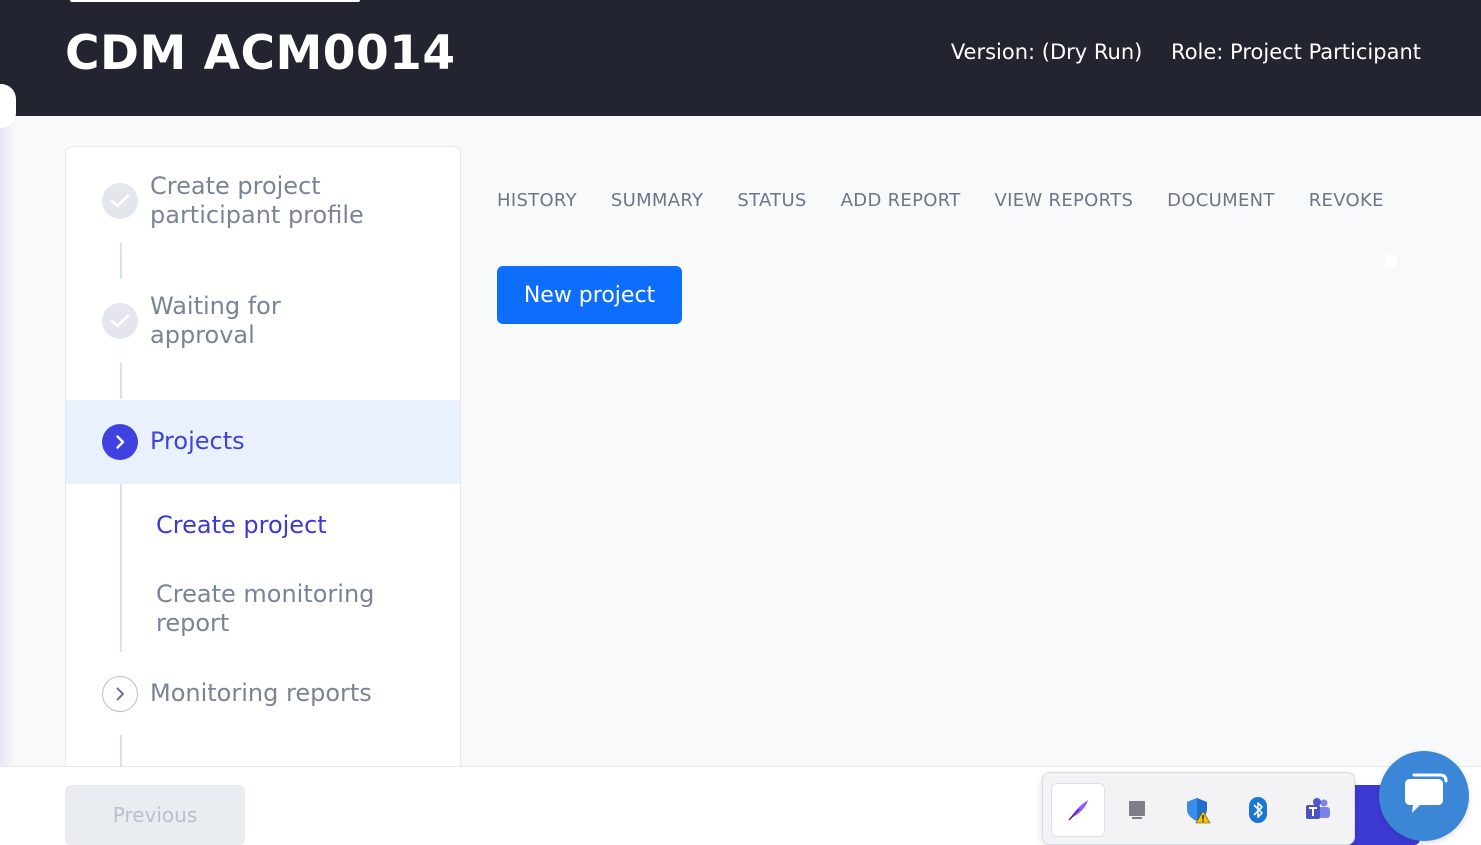 The width and height of the screenshot is (1481, 845). Describe the element at coordinates (197, 441) in the screenshot. I see `step-label: Projects` at that location.